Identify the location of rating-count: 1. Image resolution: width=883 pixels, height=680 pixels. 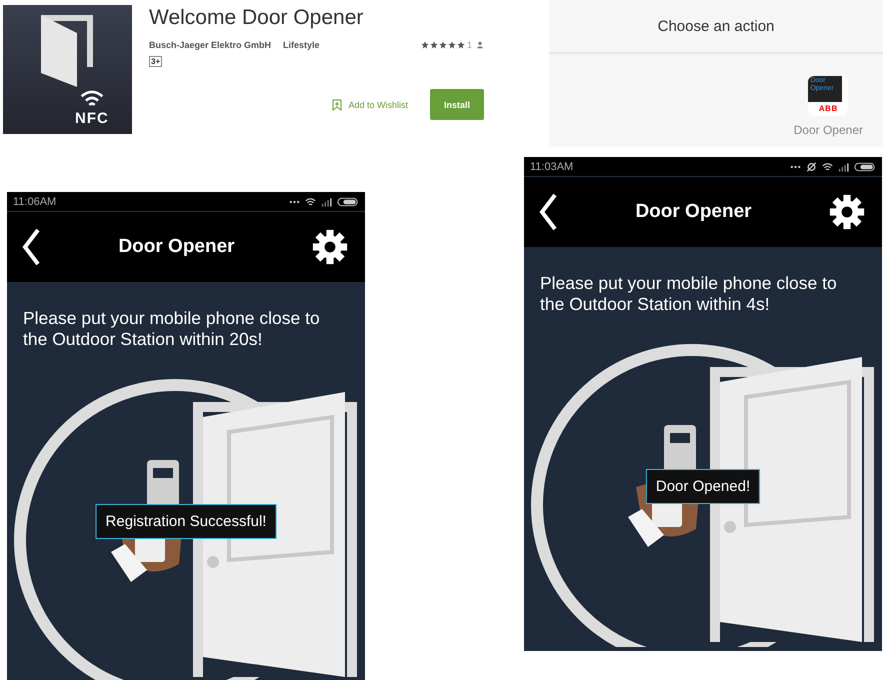
(469, 45).